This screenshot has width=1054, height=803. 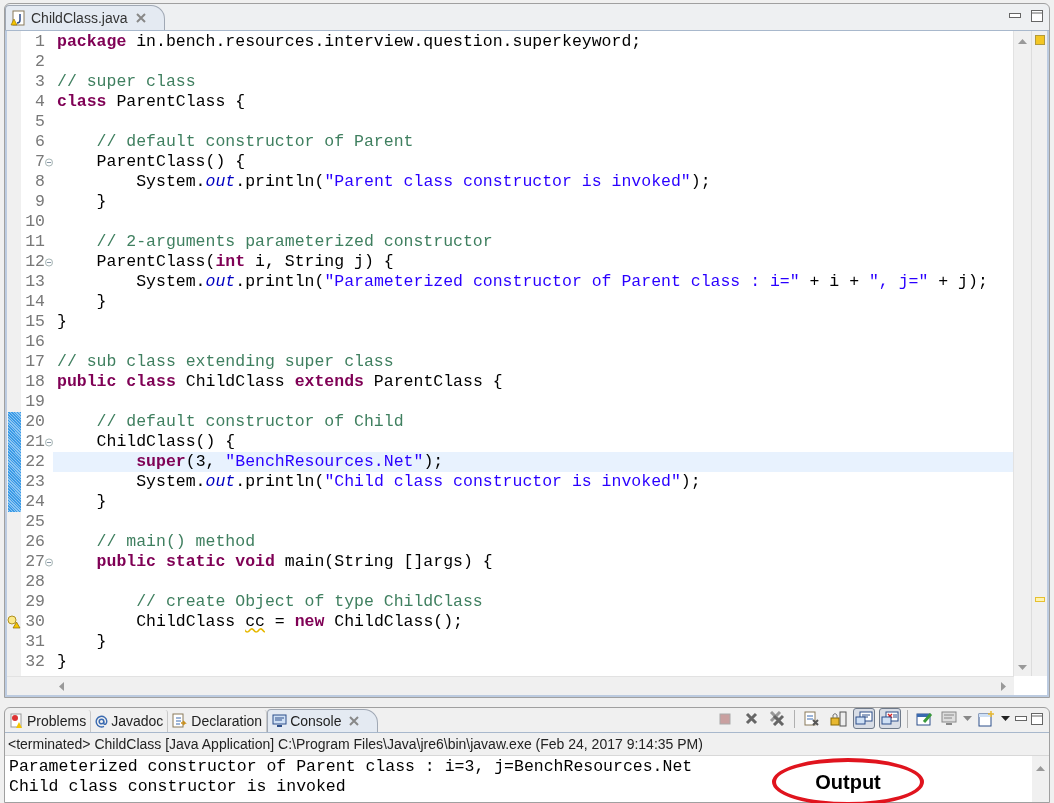 What do you see at coordinates (751, 718) in the screenshot?
I see `remove-icon` at bounding box center [751, 718].